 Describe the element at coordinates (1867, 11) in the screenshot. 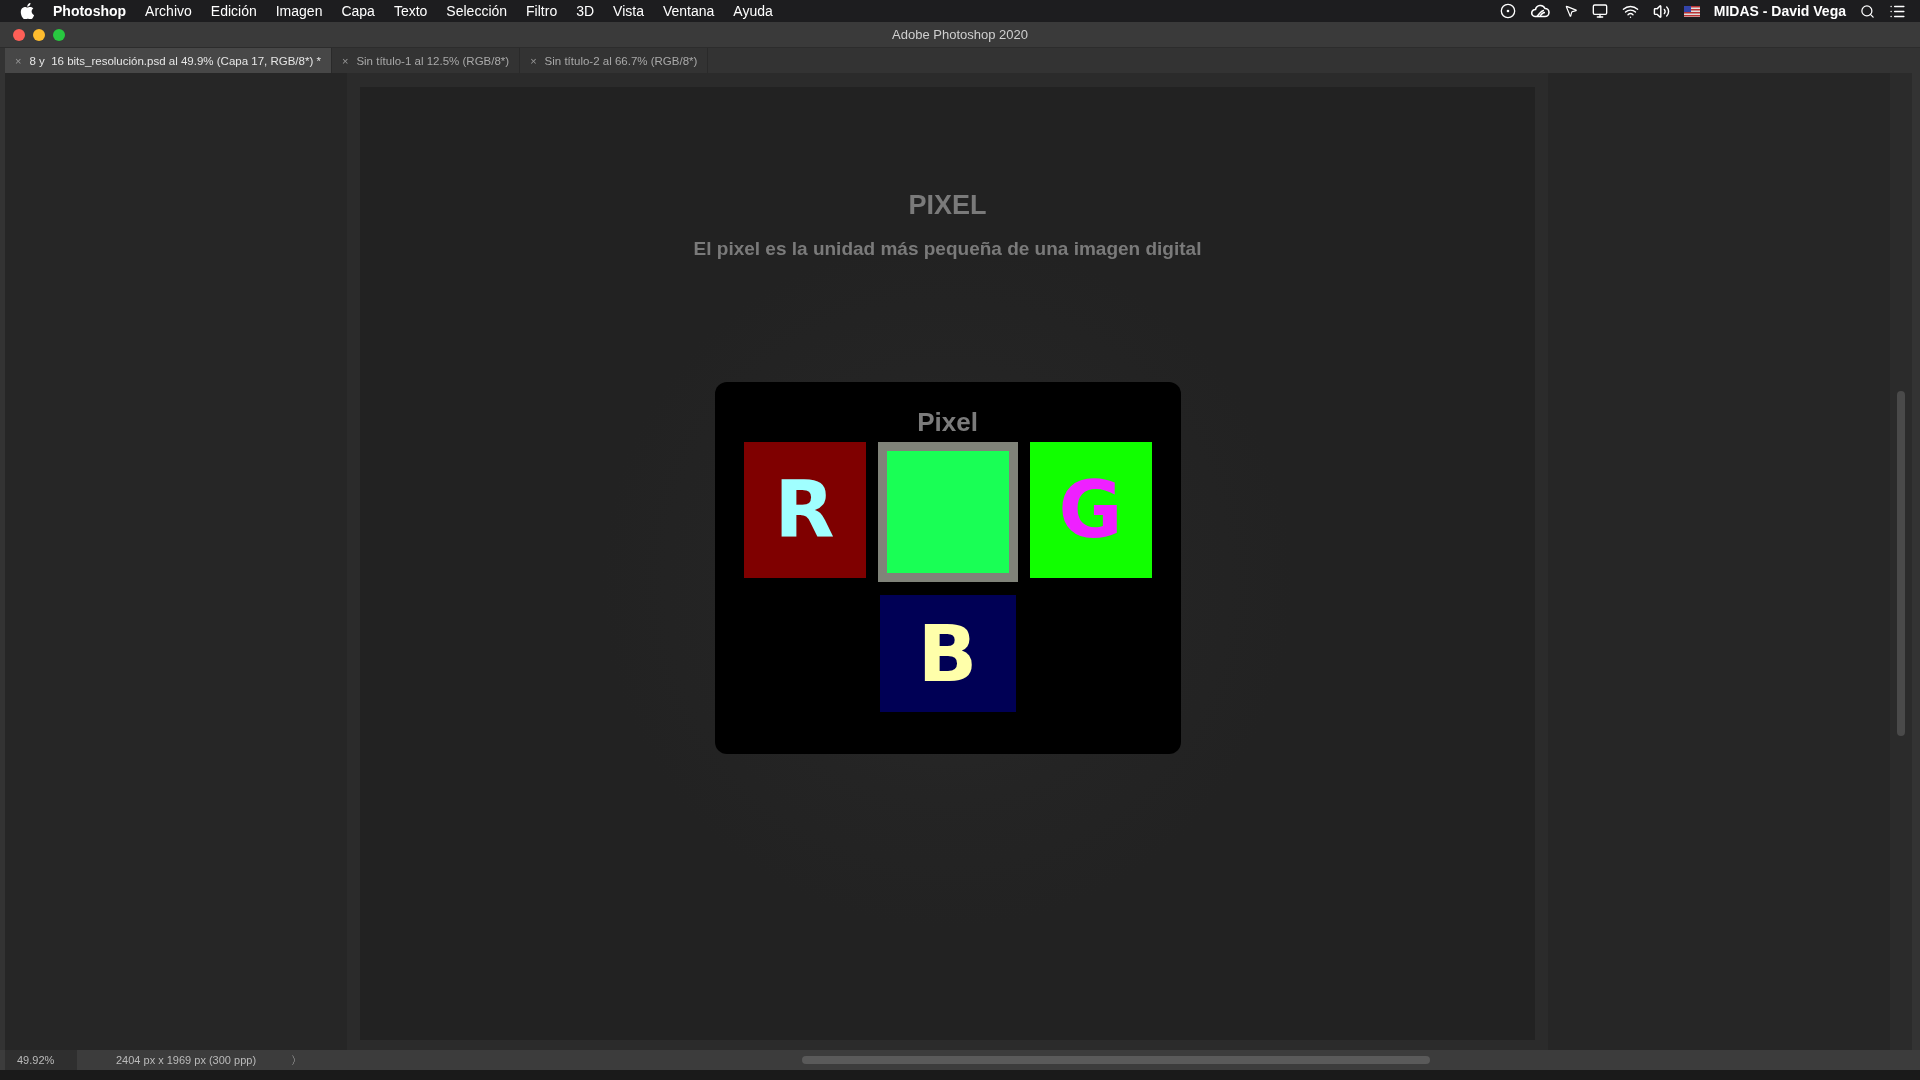

I see `search-icon` at that location.